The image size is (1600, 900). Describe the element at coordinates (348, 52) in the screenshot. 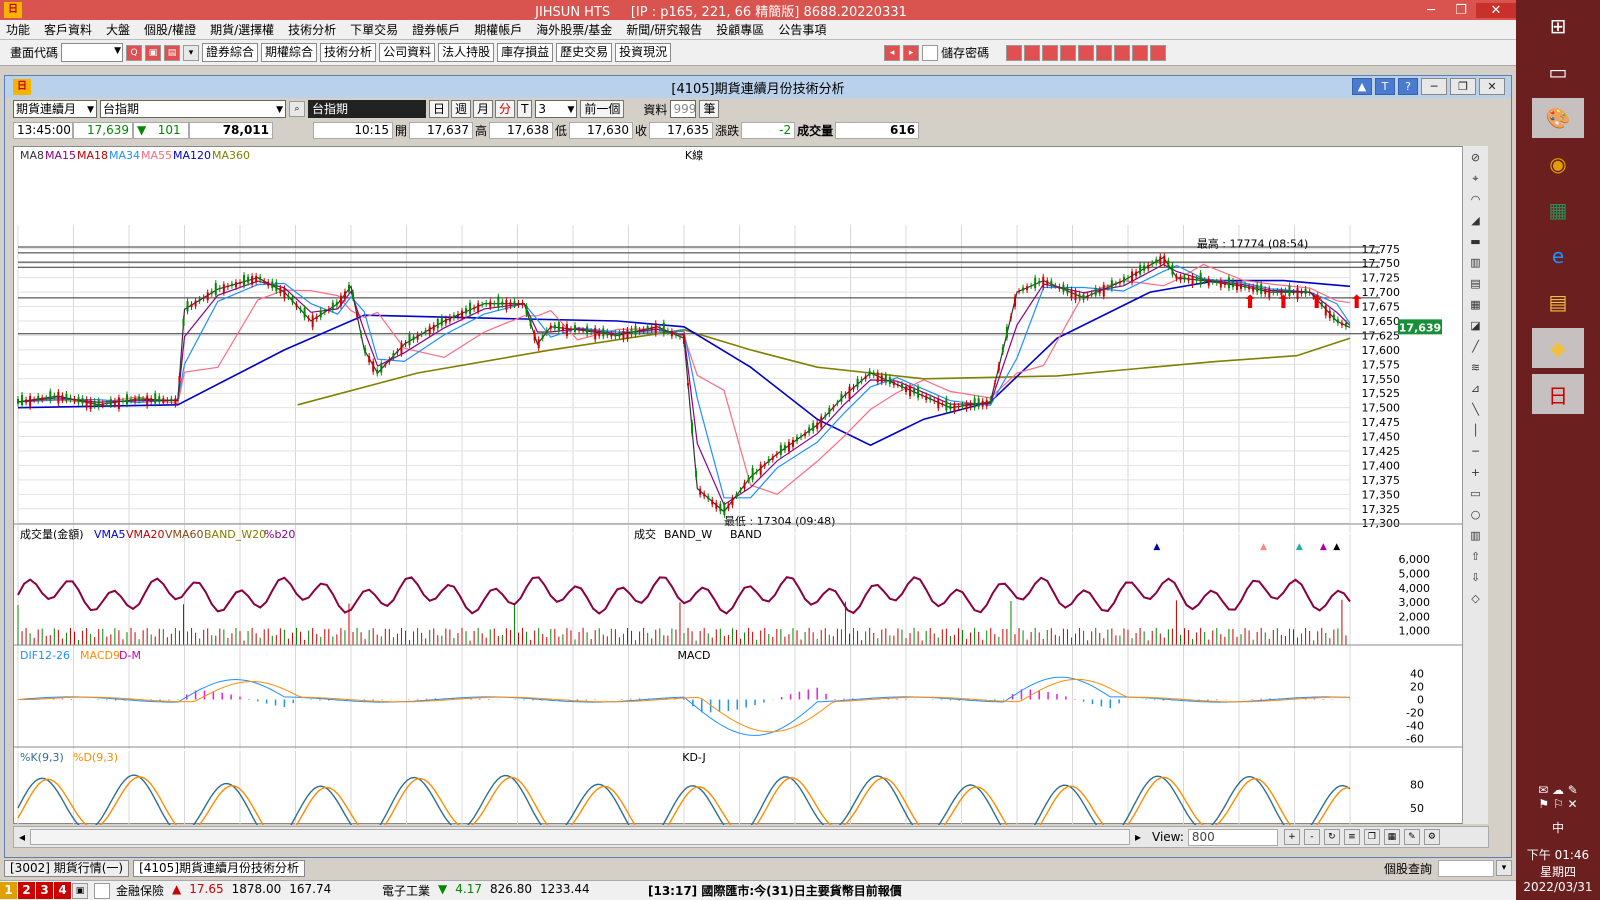

I see `toolbar-button-2: 技術分析` at that location.